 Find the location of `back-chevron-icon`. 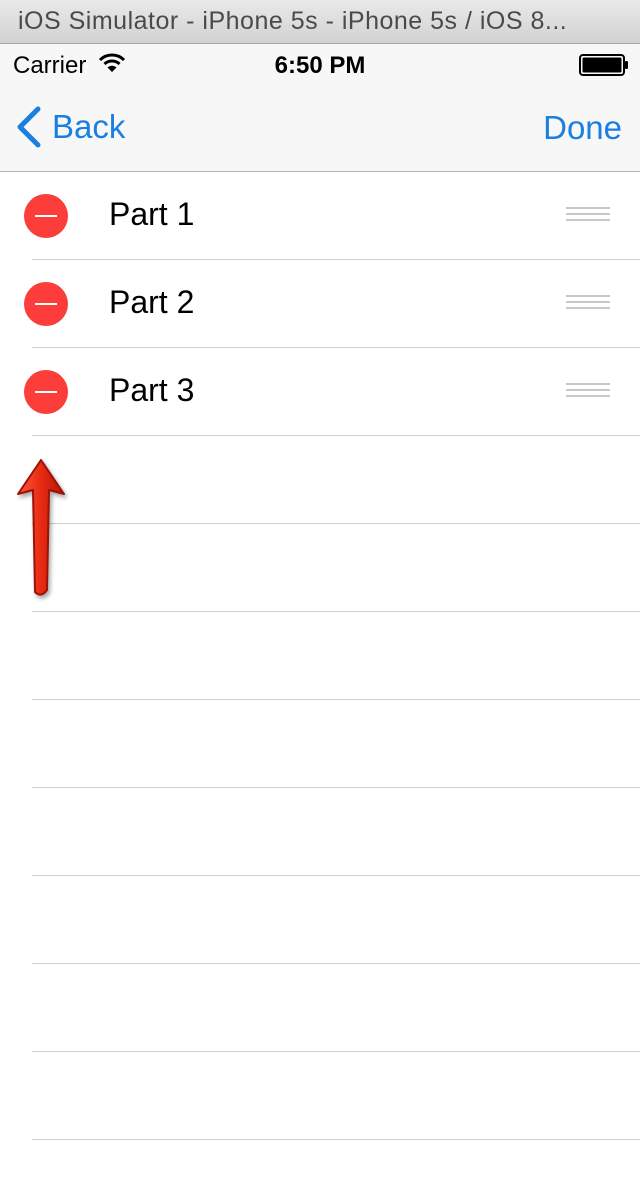

back-chevron-icon is located at coordinates (29, 127).